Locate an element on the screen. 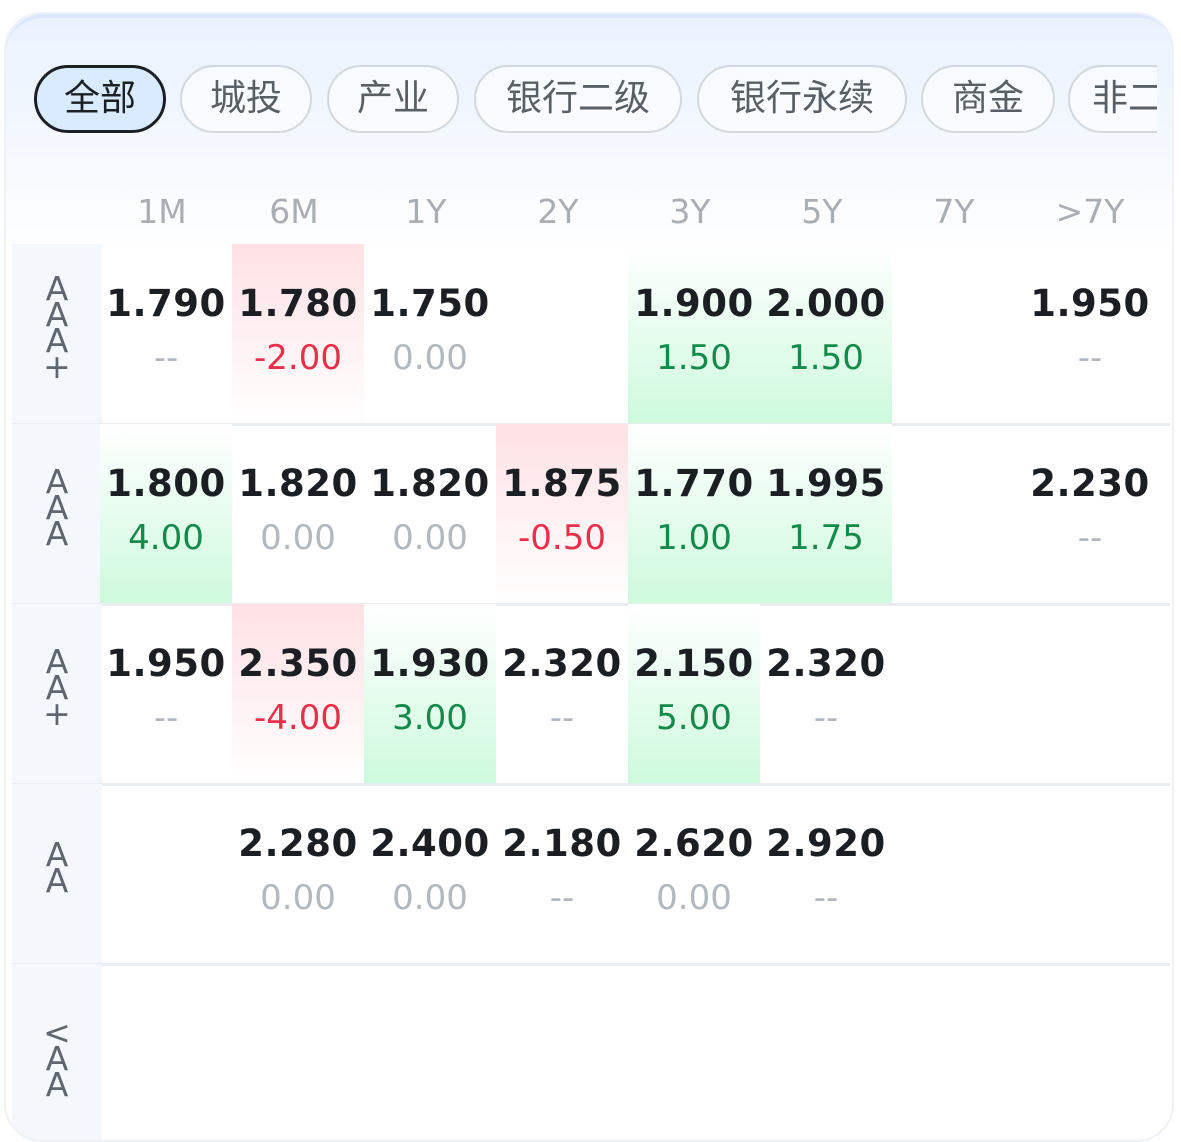 This screenshot has width=1181, height=1142. yield-value: 1.950 is located at coordinates (1090, 303).